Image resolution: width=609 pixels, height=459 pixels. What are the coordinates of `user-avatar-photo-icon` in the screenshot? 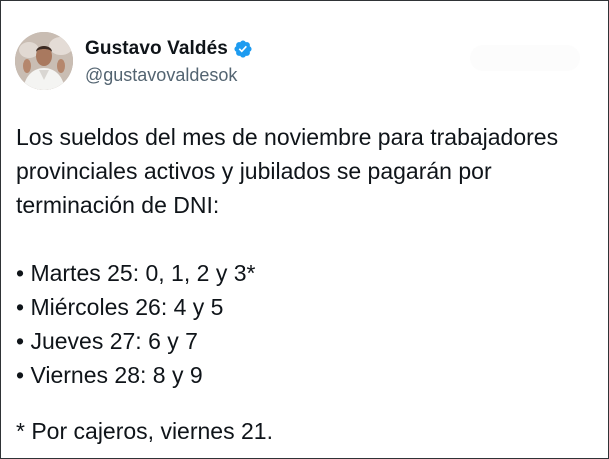 It's located at (44, 61).